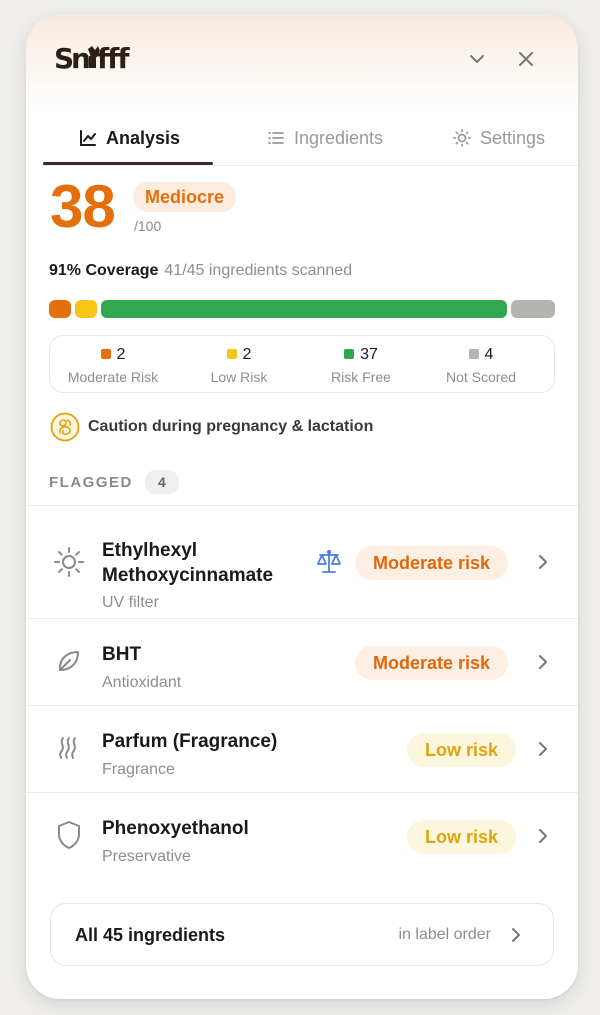 The image size is (600, 1015). What do you see at coordinates (302, 748) in the screenshot?
I see `flagged-item-parfum: Parfum (Fragrance) Fragrance Low risk` at bounding box center [302, 748].